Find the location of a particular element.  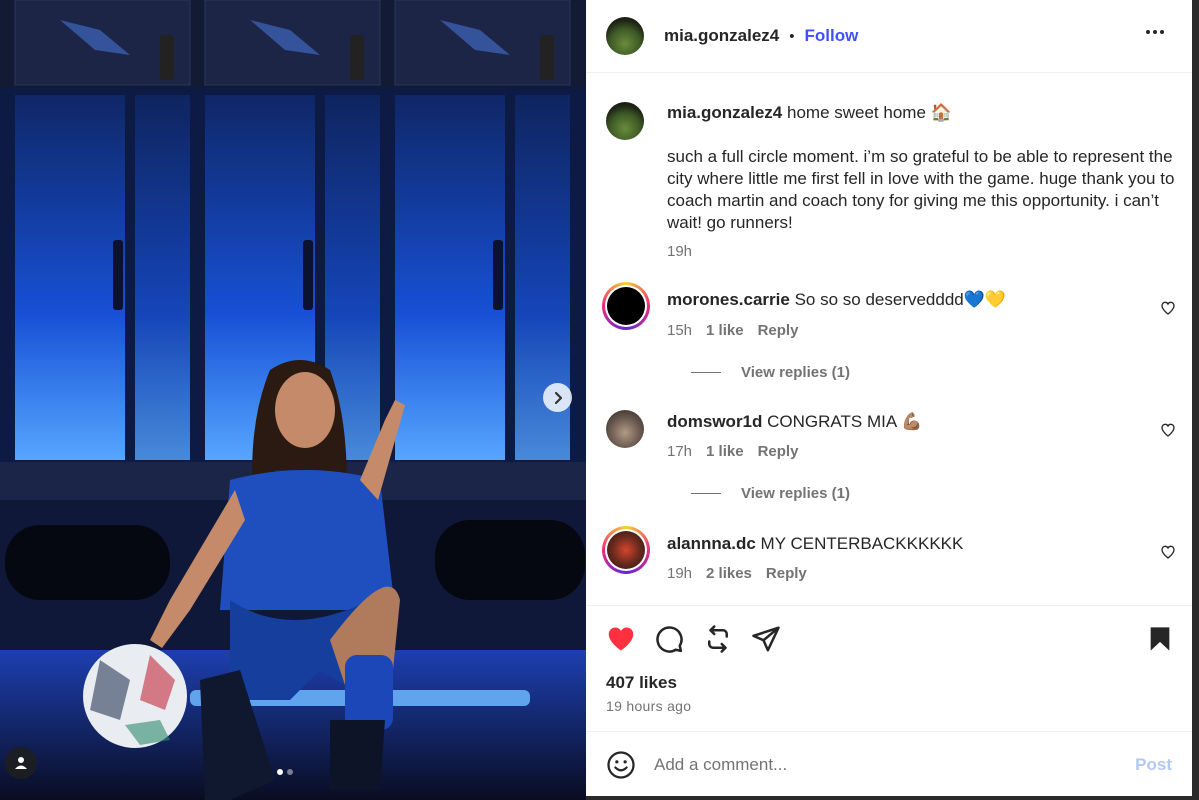

repost-icon is located at coordinates (718, 639).